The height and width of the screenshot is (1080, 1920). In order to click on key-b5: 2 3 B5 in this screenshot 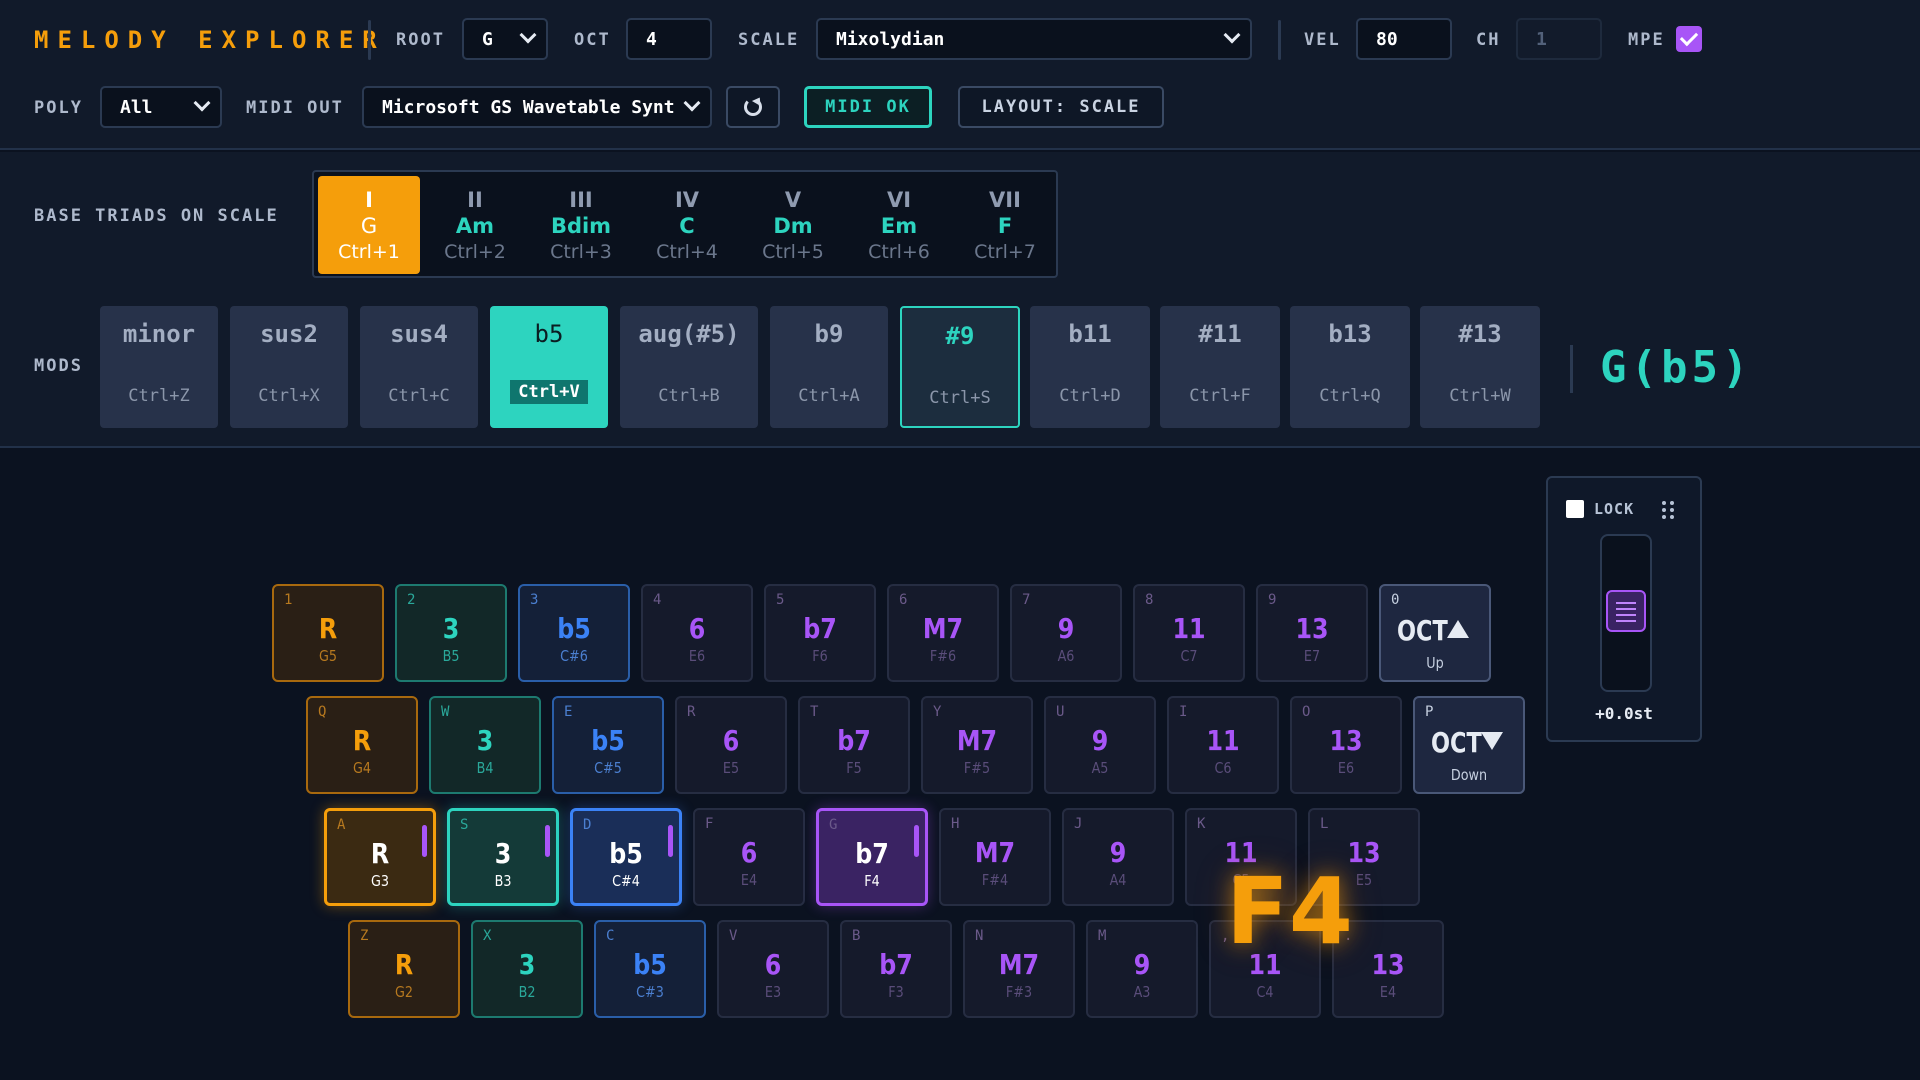, I will do `click(451, 633)`.